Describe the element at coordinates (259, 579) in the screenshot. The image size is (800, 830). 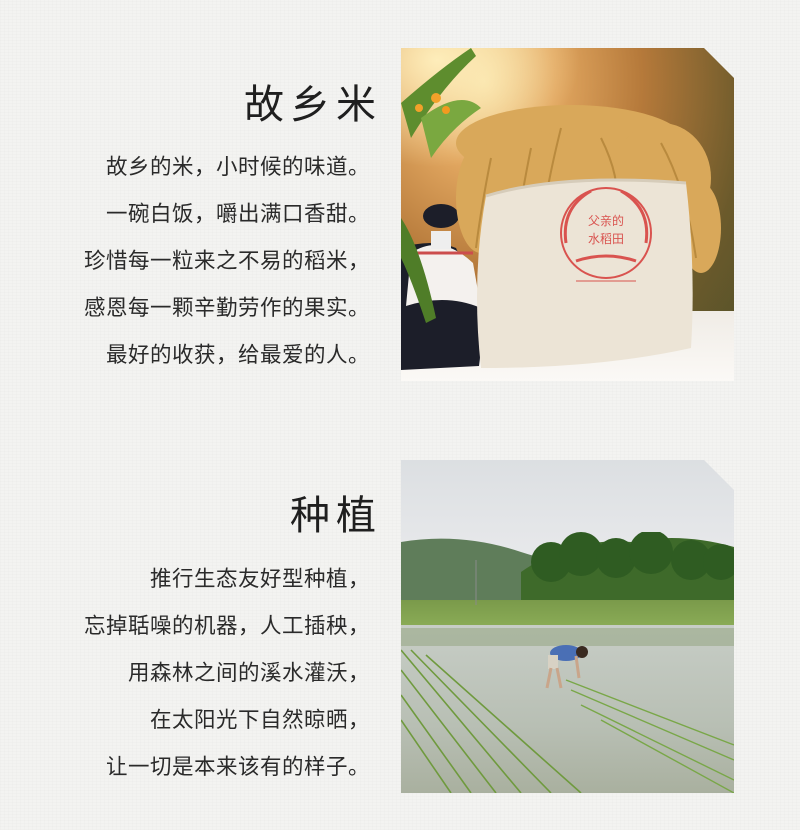
I see `poem-line: 推行生态友好型种植，` at that location.